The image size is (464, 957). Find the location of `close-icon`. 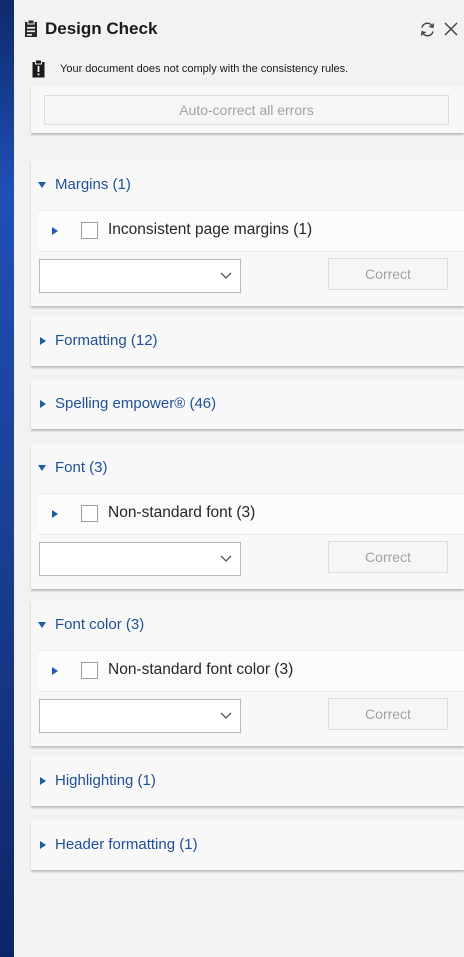

close-icon is located at coordinates (451, 29).